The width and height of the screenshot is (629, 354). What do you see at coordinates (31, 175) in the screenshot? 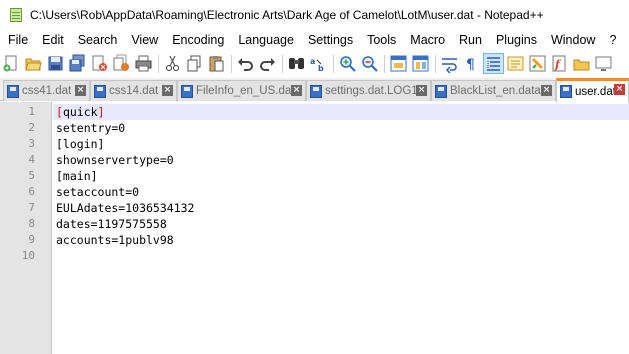
I see `line-number: 5` at bounding box center [31, 175].